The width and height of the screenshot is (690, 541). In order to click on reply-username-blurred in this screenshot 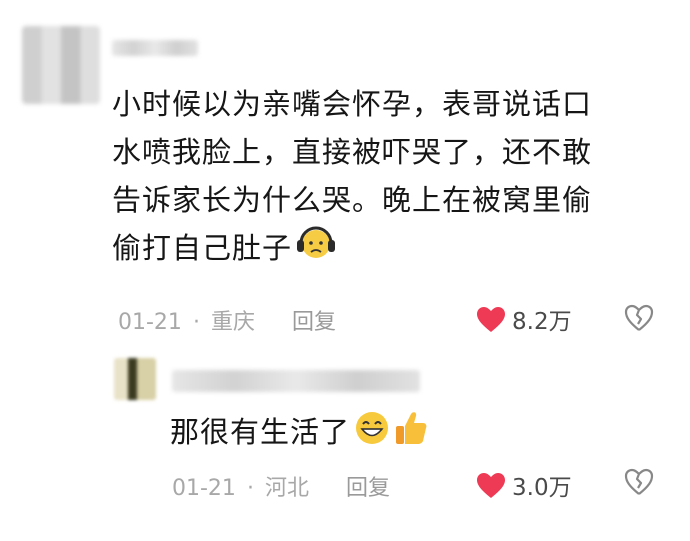, I will do `click(296, 381)`.